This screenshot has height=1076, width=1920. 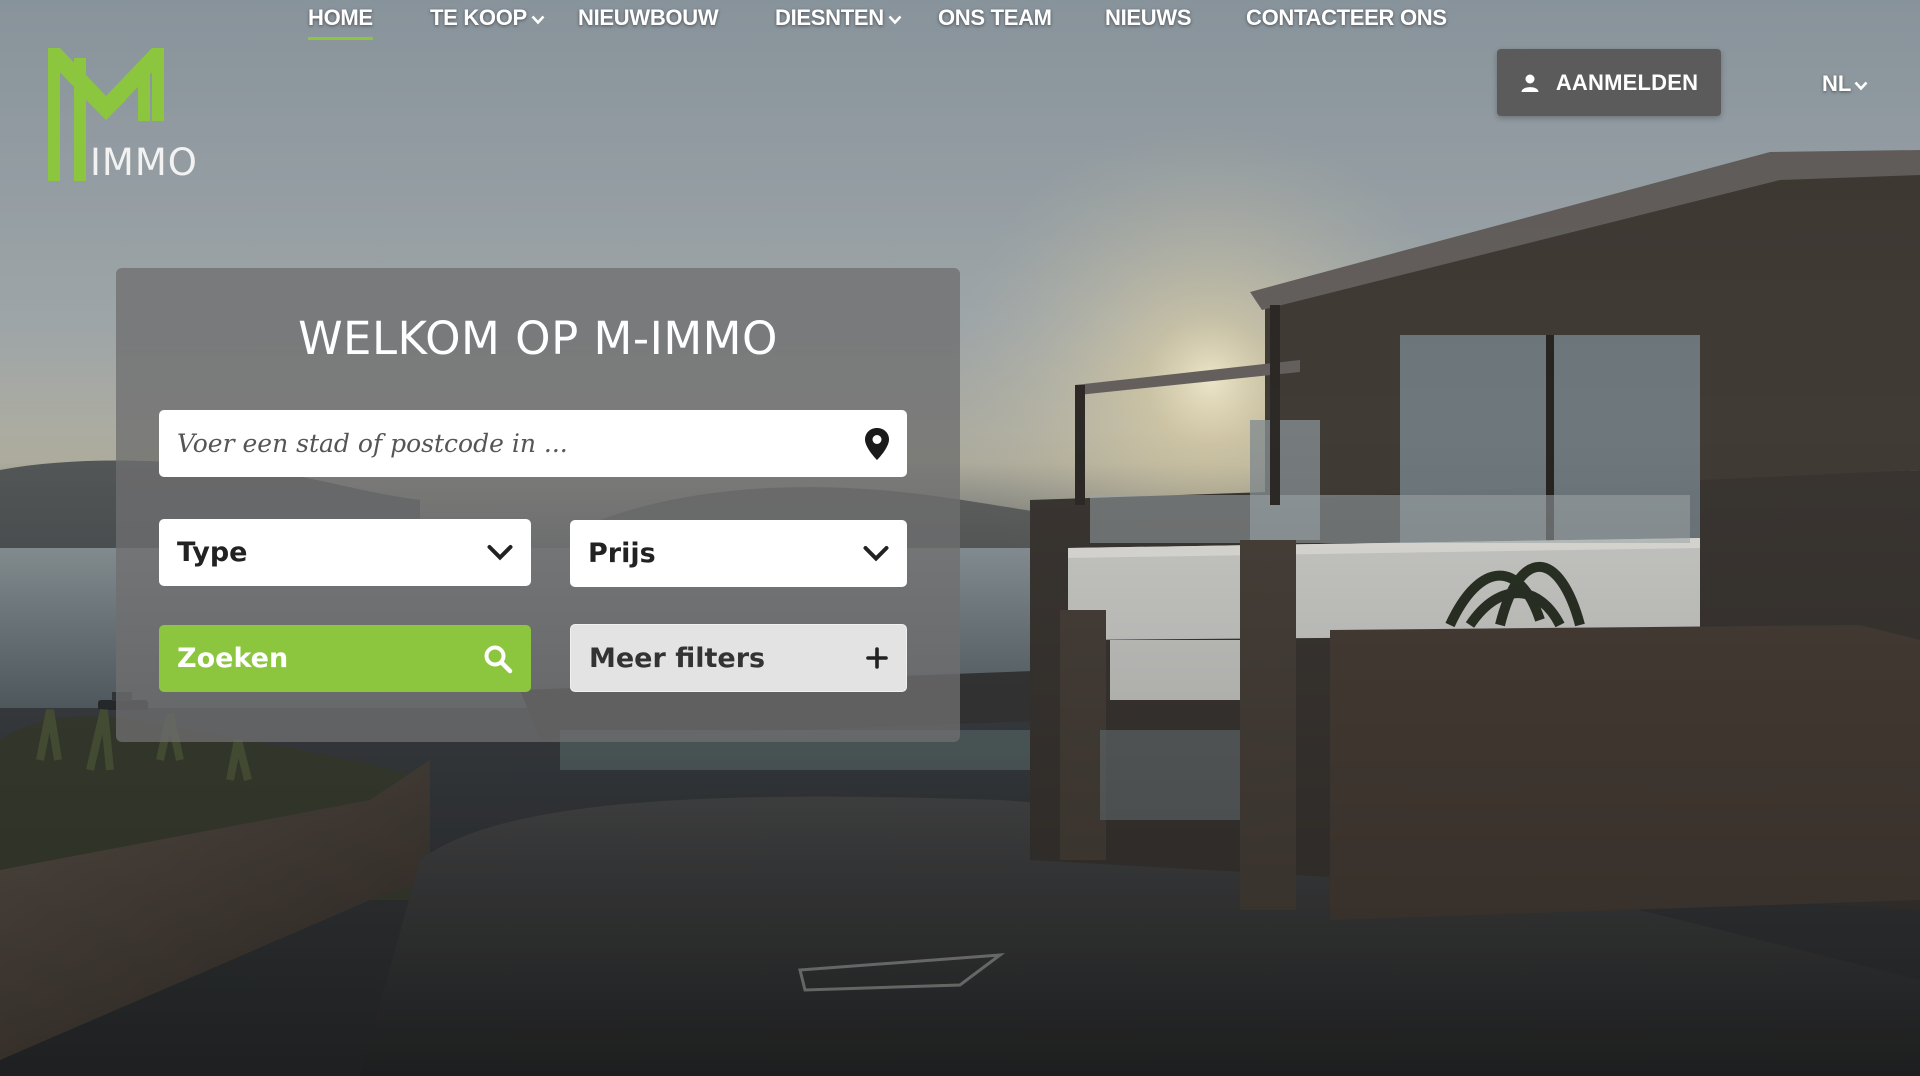 What do you see at coordinates (622, 553) in the screenshot?
I see `price-select-label: Prijs` at bounding box center [622, 553].